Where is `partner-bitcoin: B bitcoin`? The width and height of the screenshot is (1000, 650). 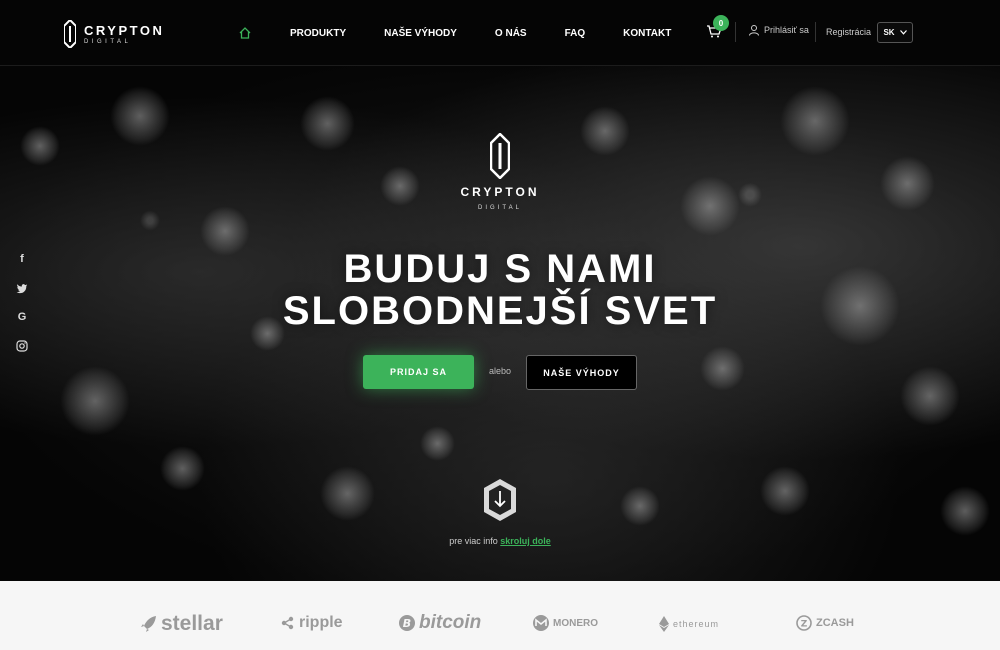 partner-bitcoin: B bitcoin is located at coordinates (440, 623).